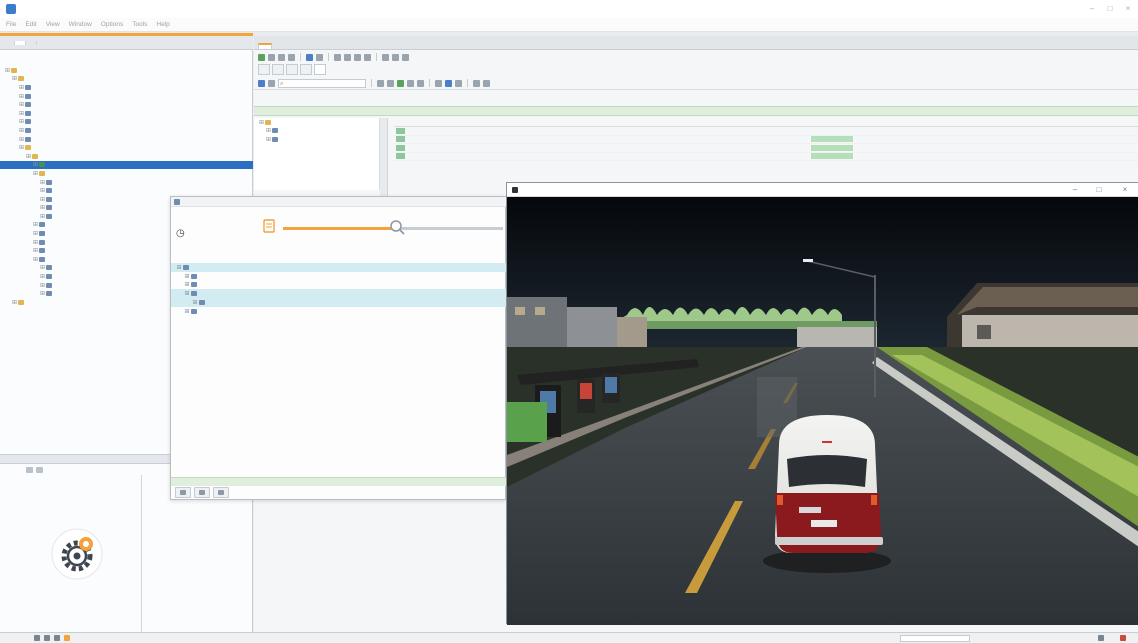 The height and width of the screenshot is (643, 1138). Describe the element at coordinates (221, 492) in the screenshot. I see `details-button` at that location.